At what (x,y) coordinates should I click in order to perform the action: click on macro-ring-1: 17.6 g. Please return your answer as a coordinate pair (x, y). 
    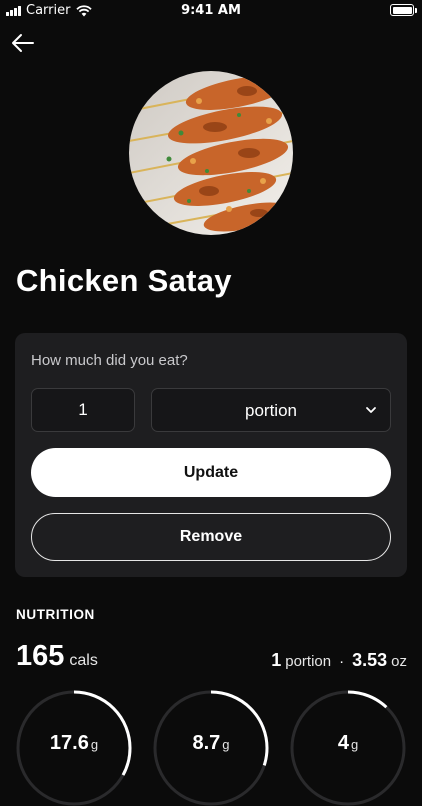
    Looking at the image, I should click on (74, 748).